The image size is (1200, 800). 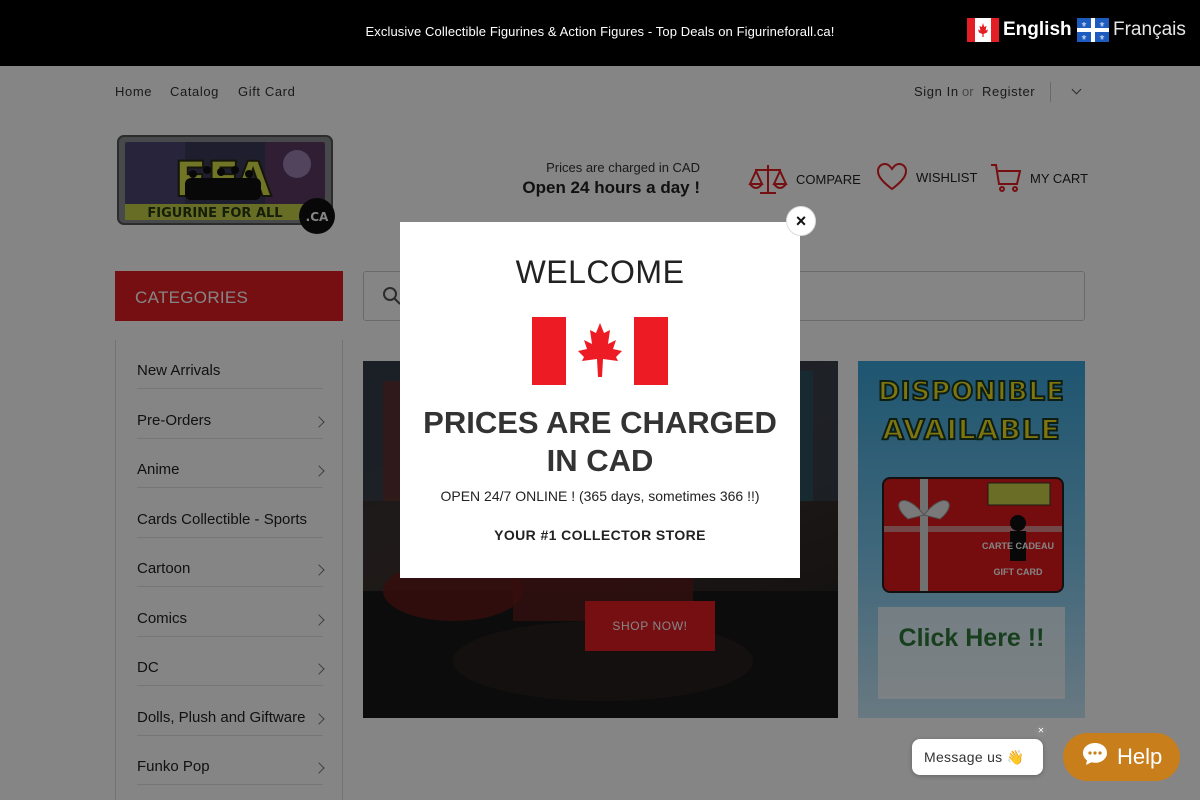 What do you see at coordinates (801, 221) in the screenshot?
I see `modal-close-button: ×` at bounding box center [801, 221].